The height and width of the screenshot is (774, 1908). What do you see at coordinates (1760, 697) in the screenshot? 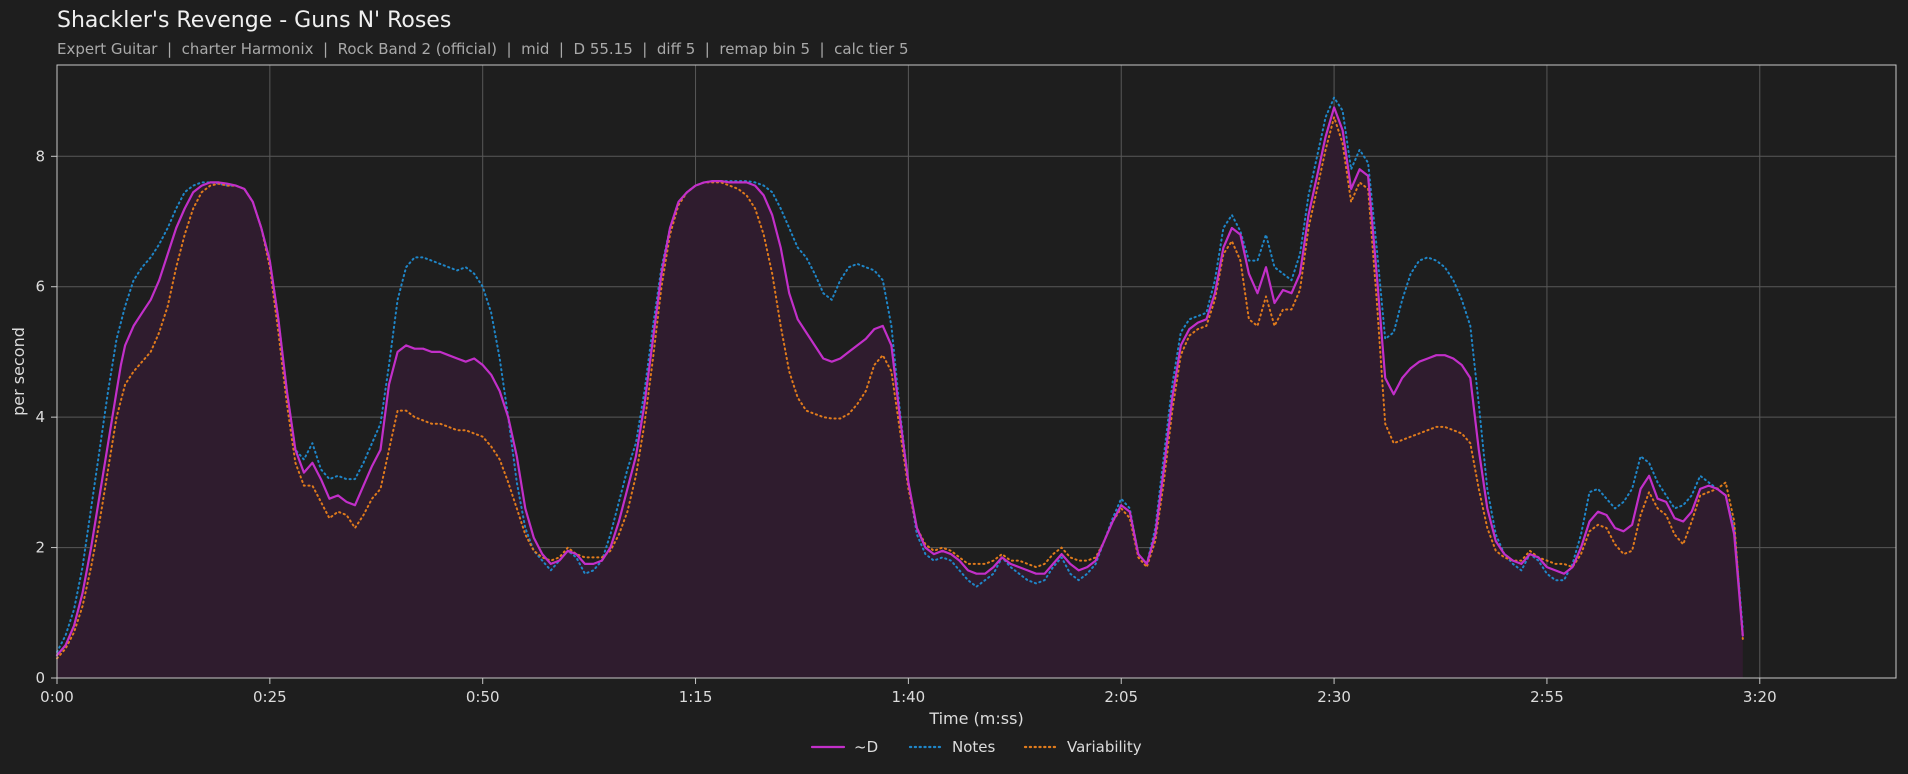
I see `x-tick-label: 3:20` at bounding box center [1760, 697].